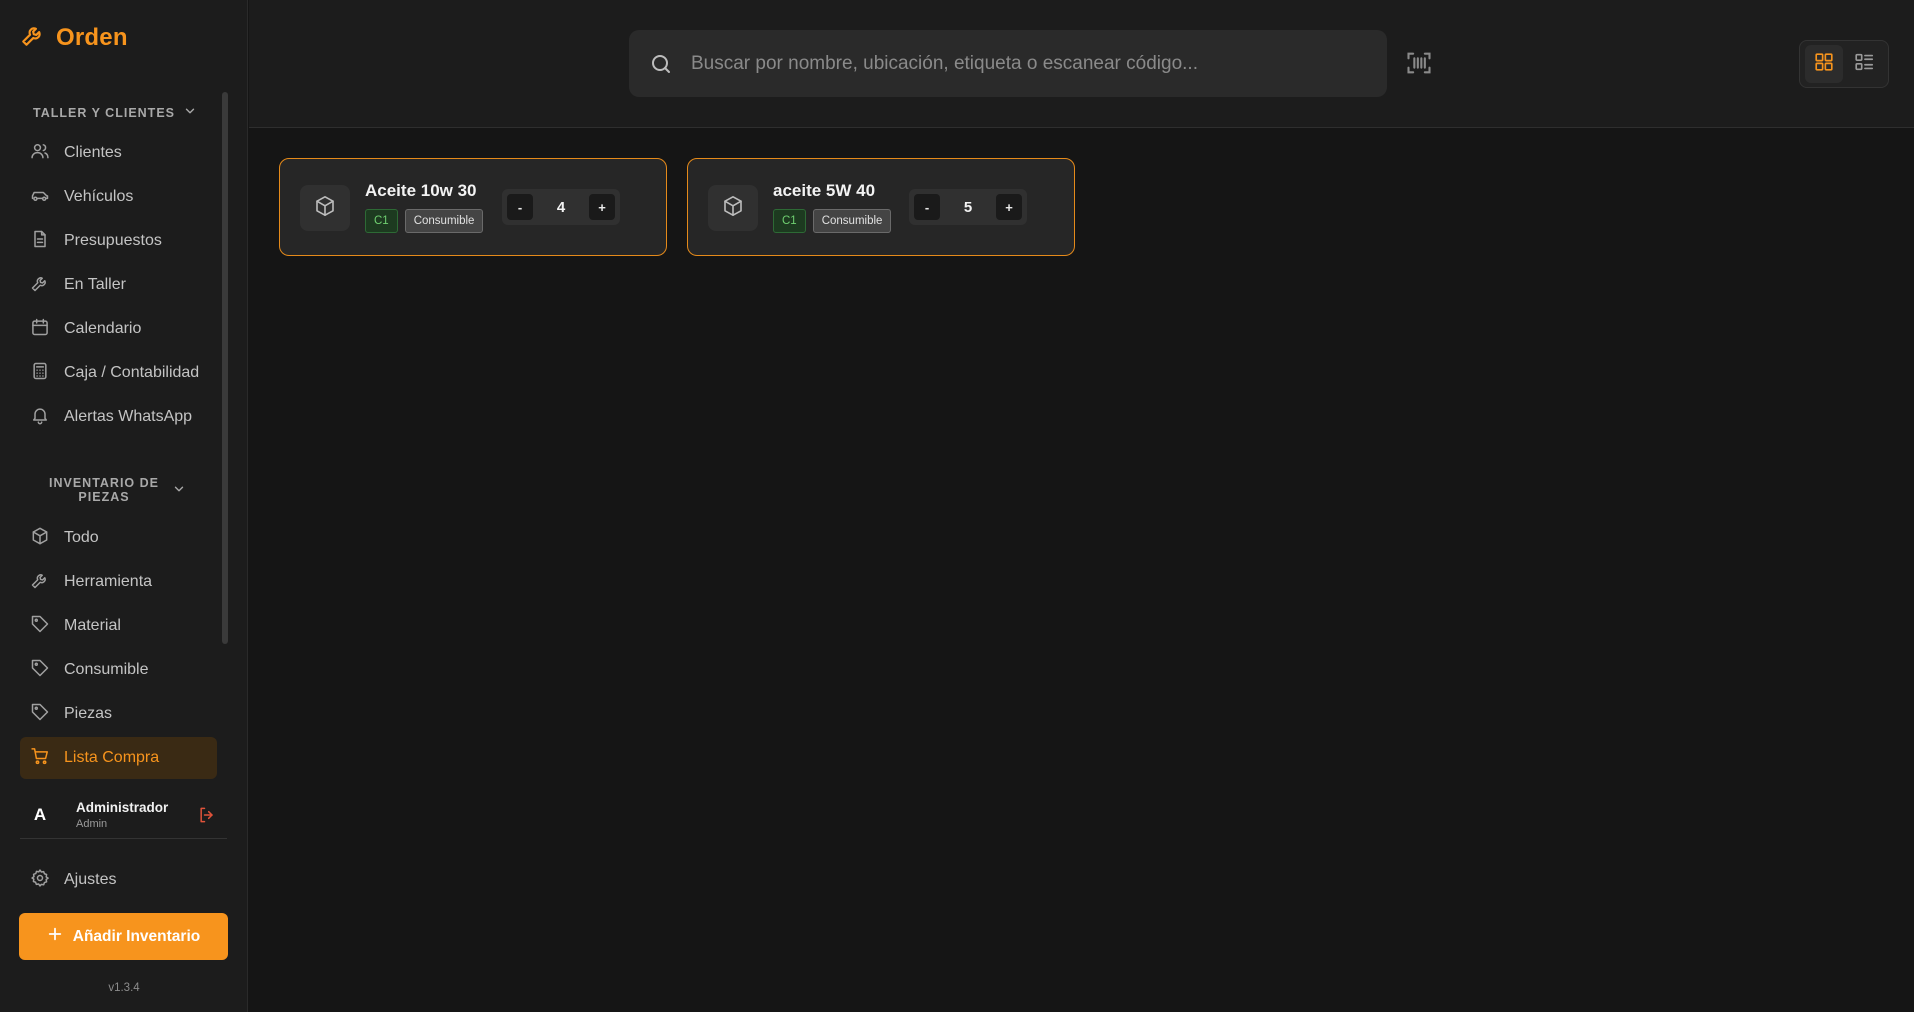  What do you see at coordinates (207, 815) in the screenshot?
I see `logout-icon` at bounding box center [207, 815].